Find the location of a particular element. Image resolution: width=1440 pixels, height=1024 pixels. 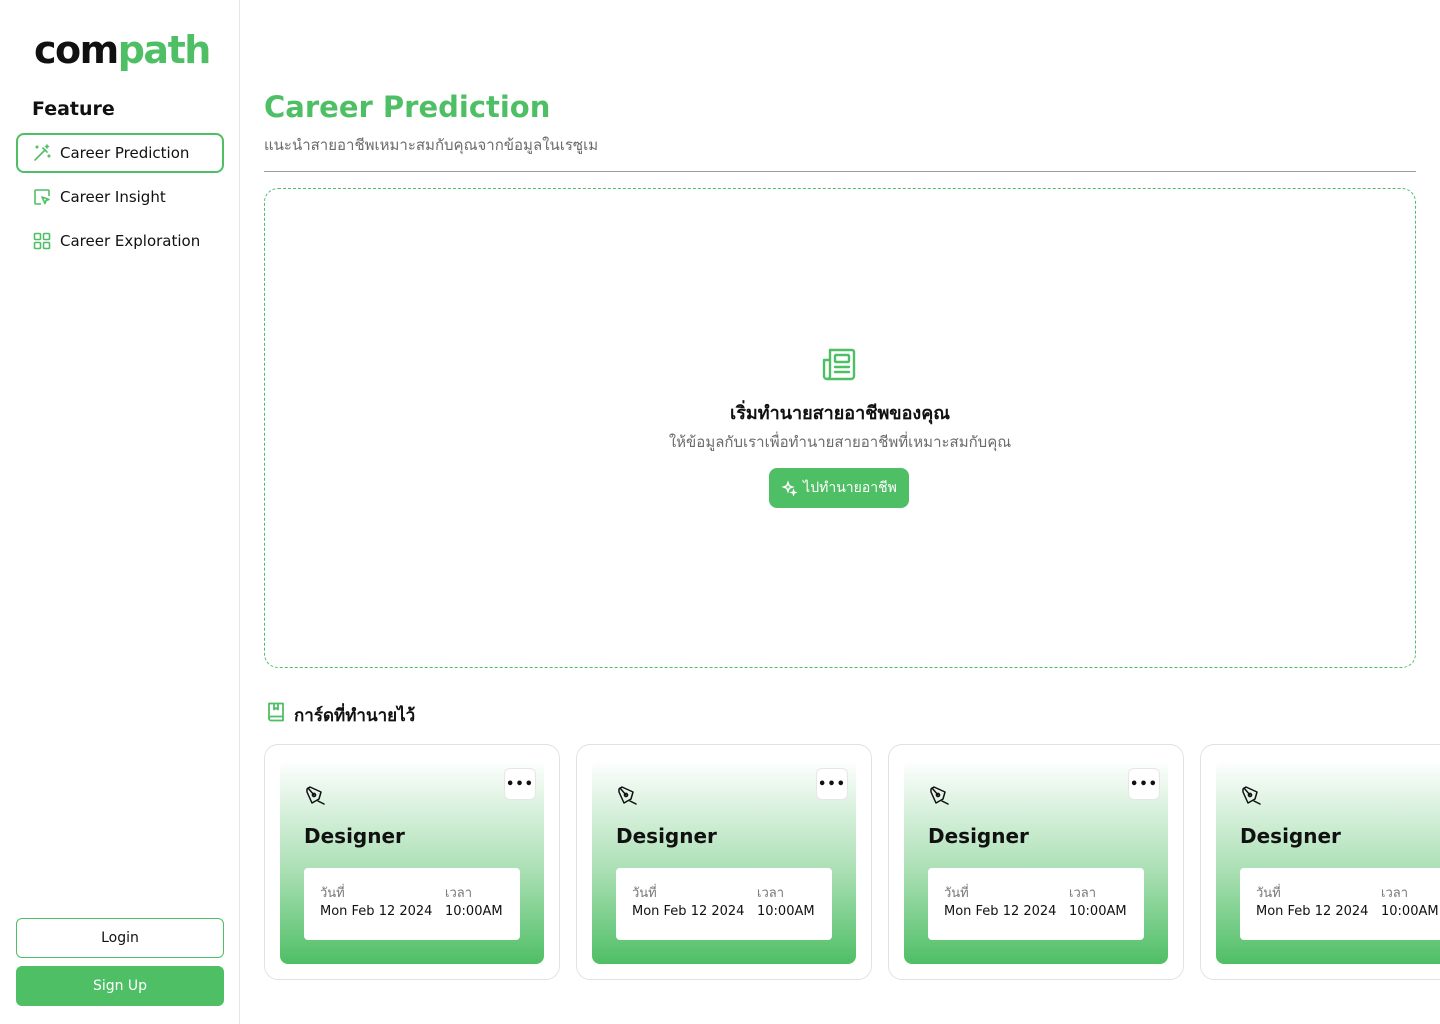

sidebar-item-career-prediction: Career Prediction is located at coordinates (120, 153).